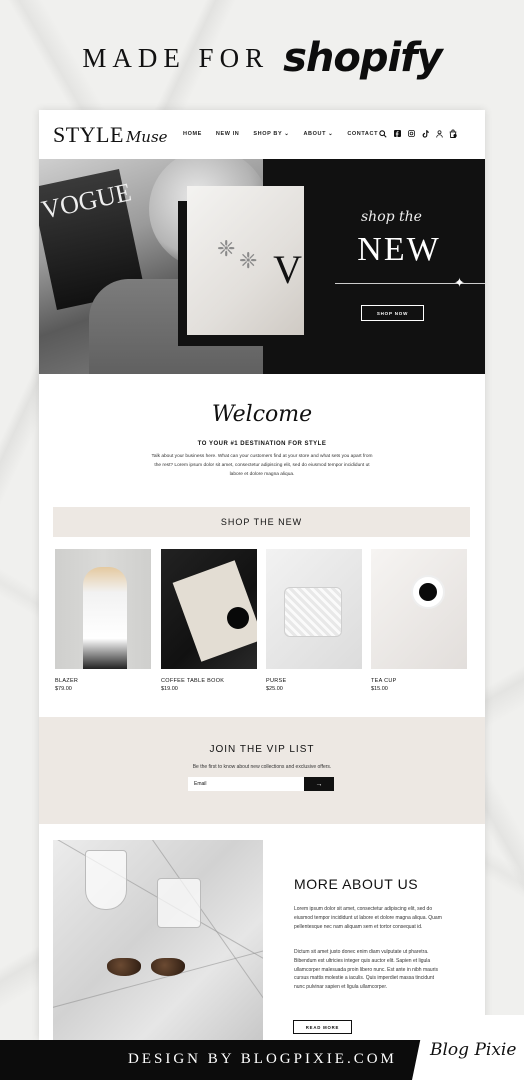  Describe the element at coordinates (439, 134) in the screenshot. I see `account-icon` at that location.